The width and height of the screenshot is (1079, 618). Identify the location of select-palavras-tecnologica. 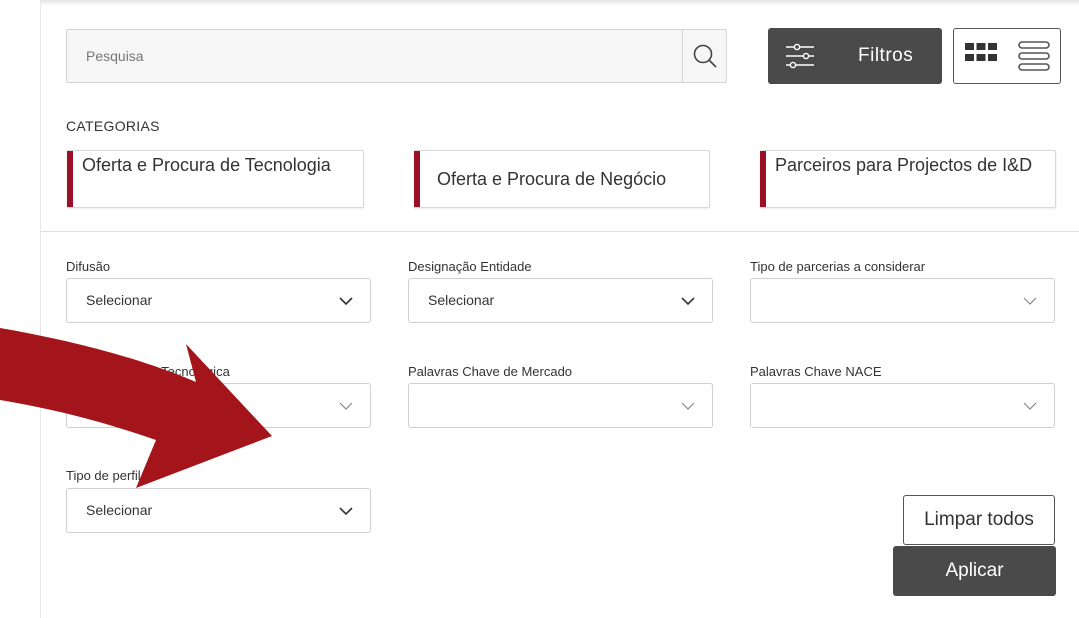
(218, 405).